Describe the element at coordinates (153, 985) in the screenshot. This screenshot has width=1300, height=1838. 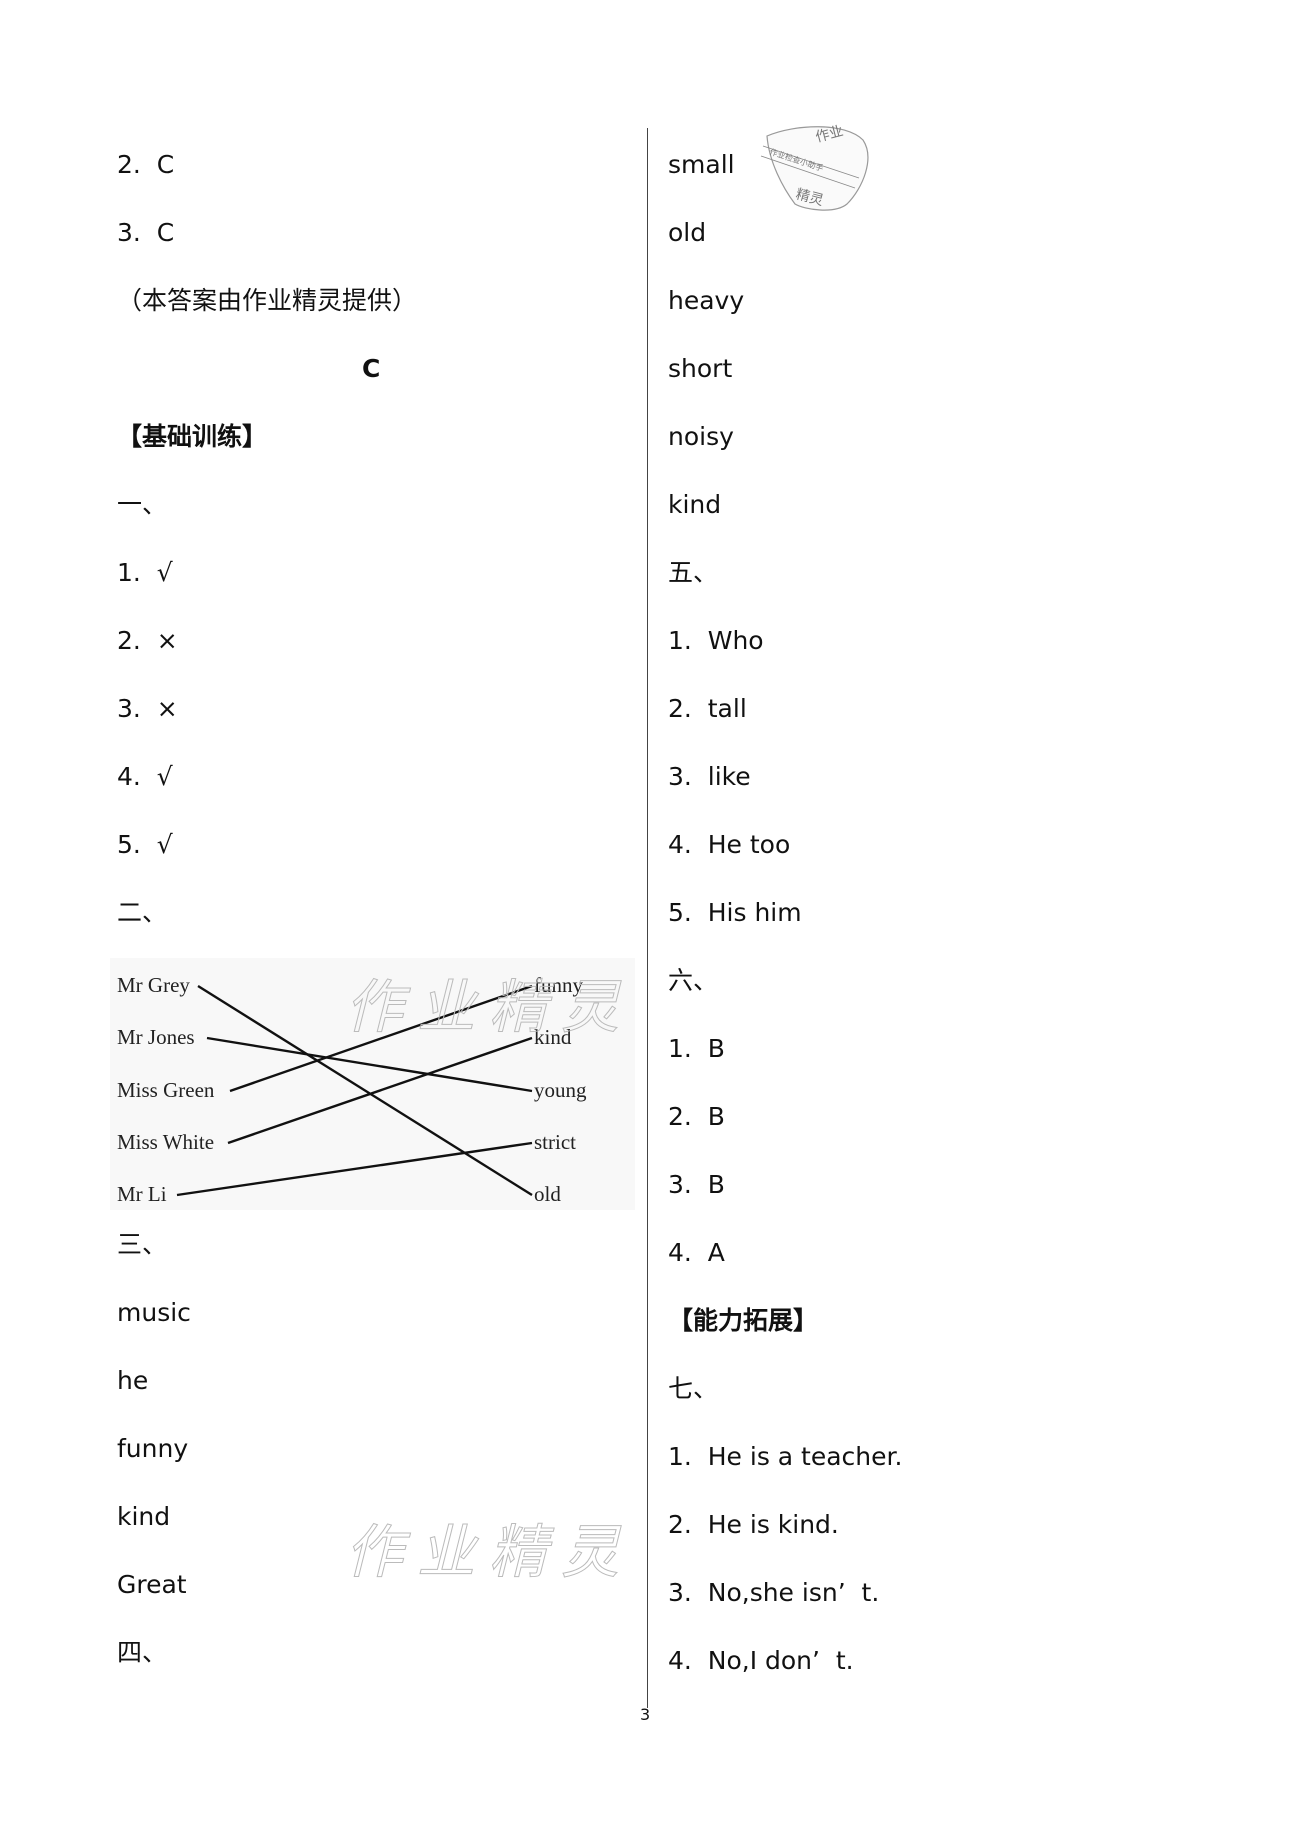
I see `left-label: Mr Grey` at that location.